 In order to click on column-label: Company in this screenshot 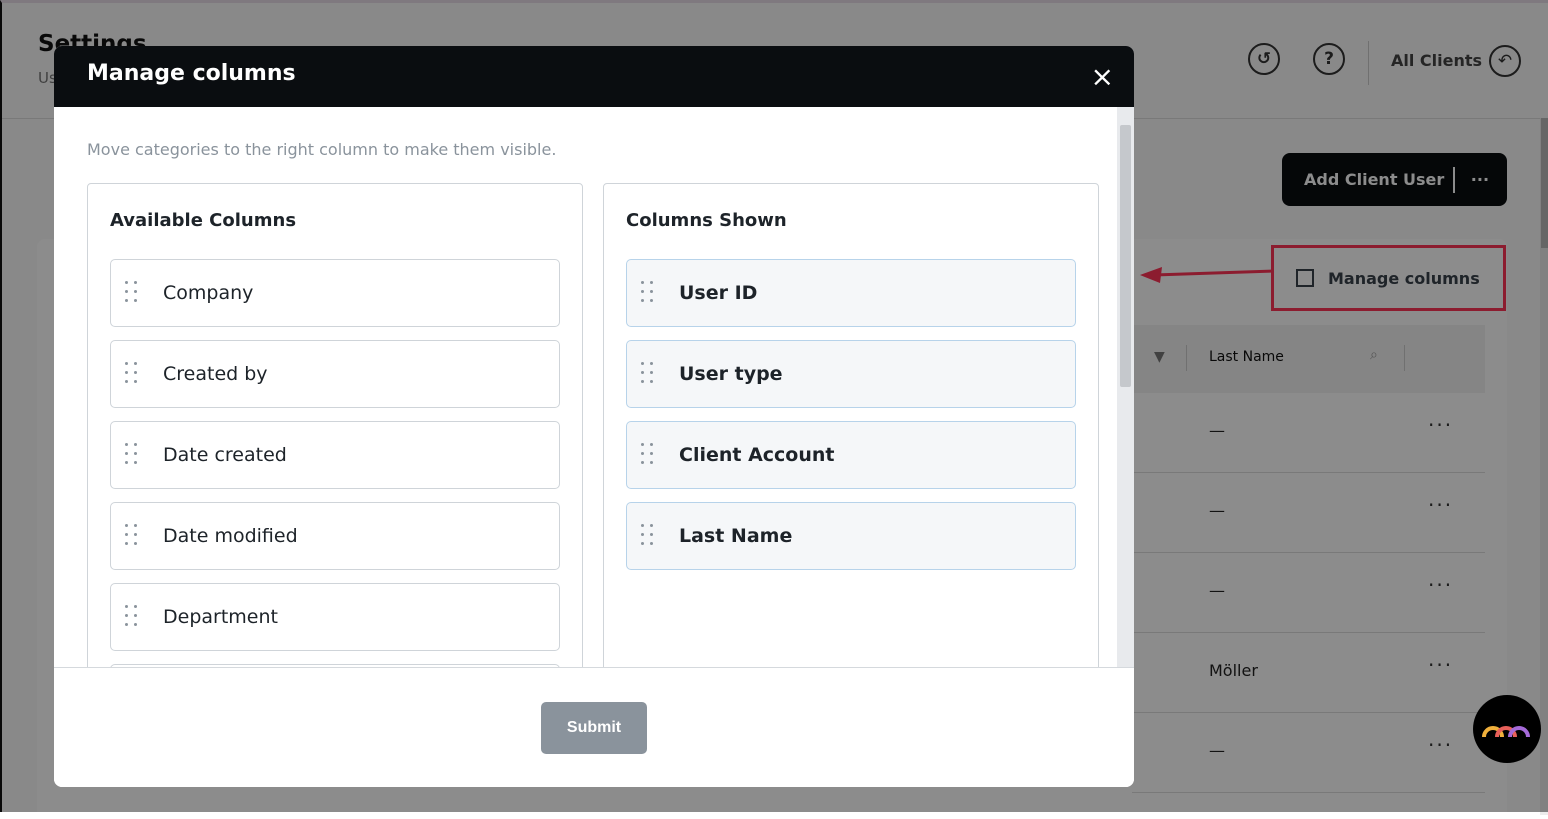, I will do `click(208, 293)`.